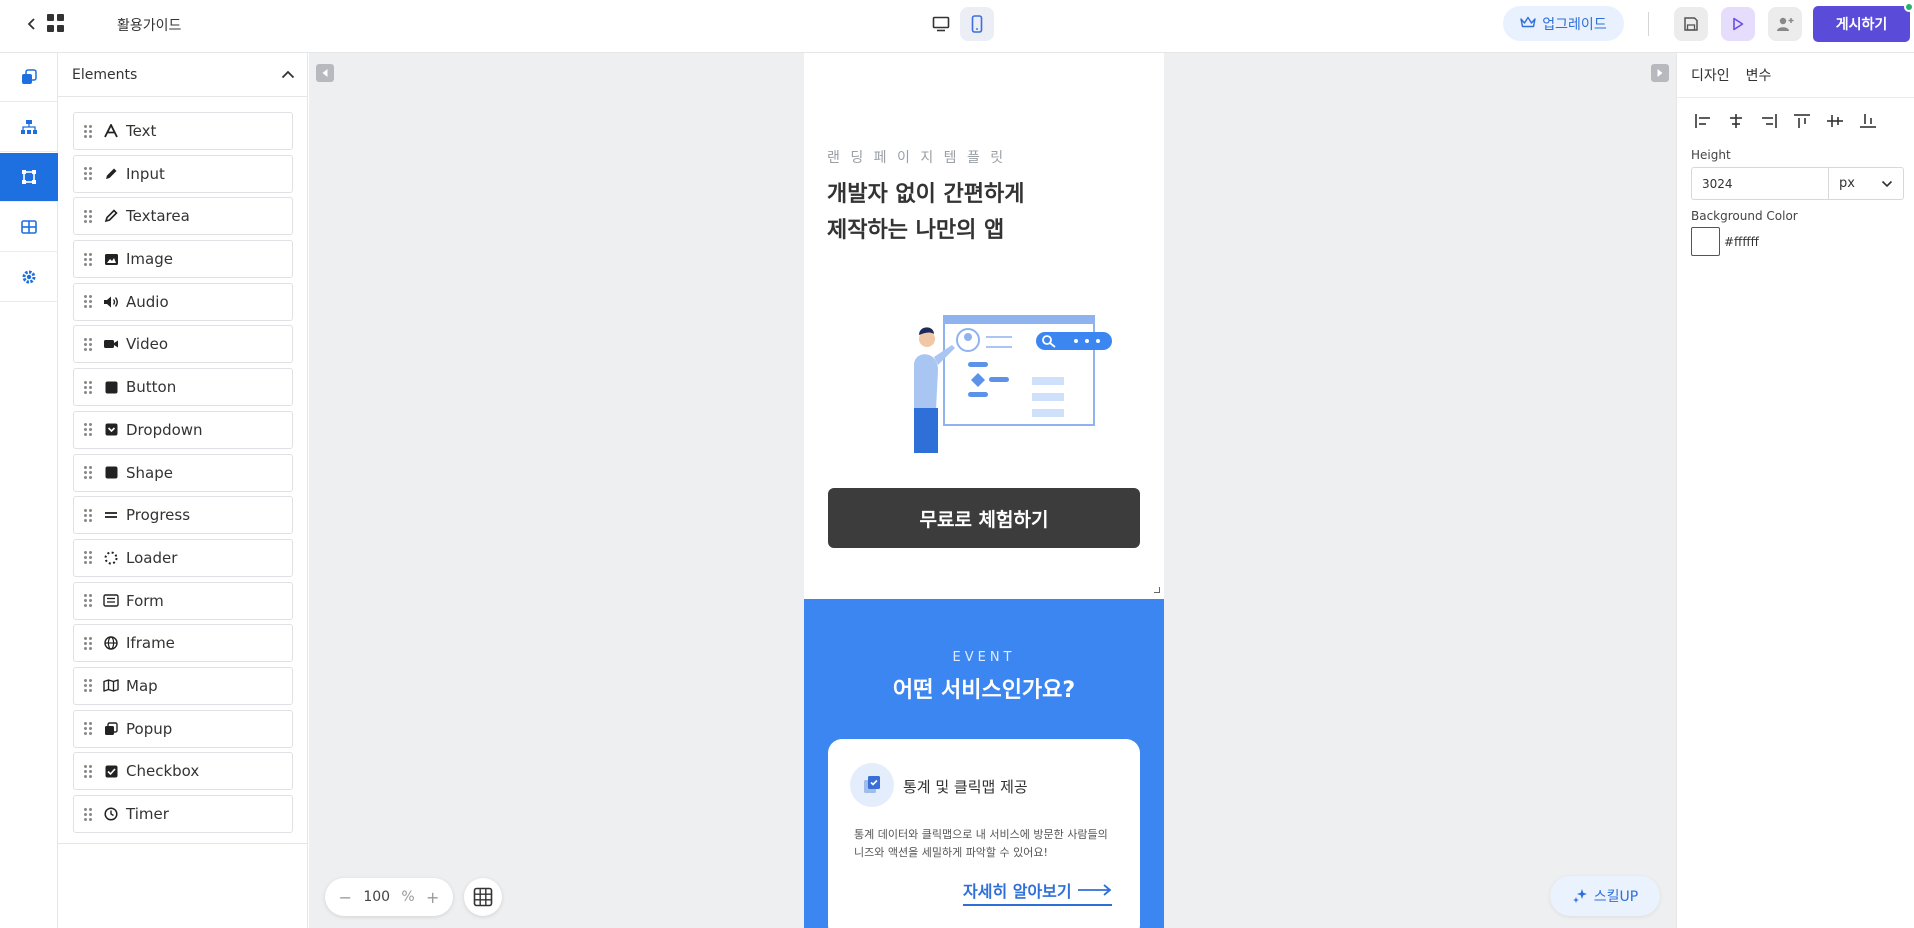 The height and width of the screenshot is (928, 1914). I want to click on element-item-checkbox: Checkbox, so click(183, 771).